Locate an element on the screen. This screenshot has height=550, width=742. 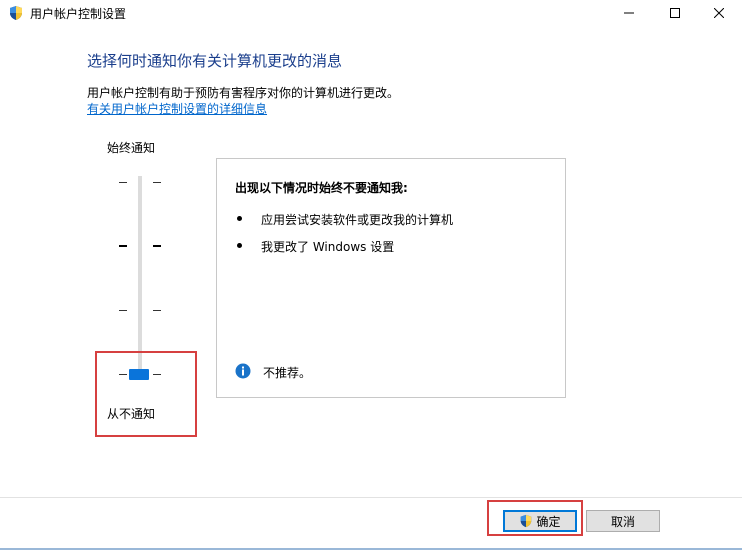
maximize-icon is located at coordinates (675, 13).